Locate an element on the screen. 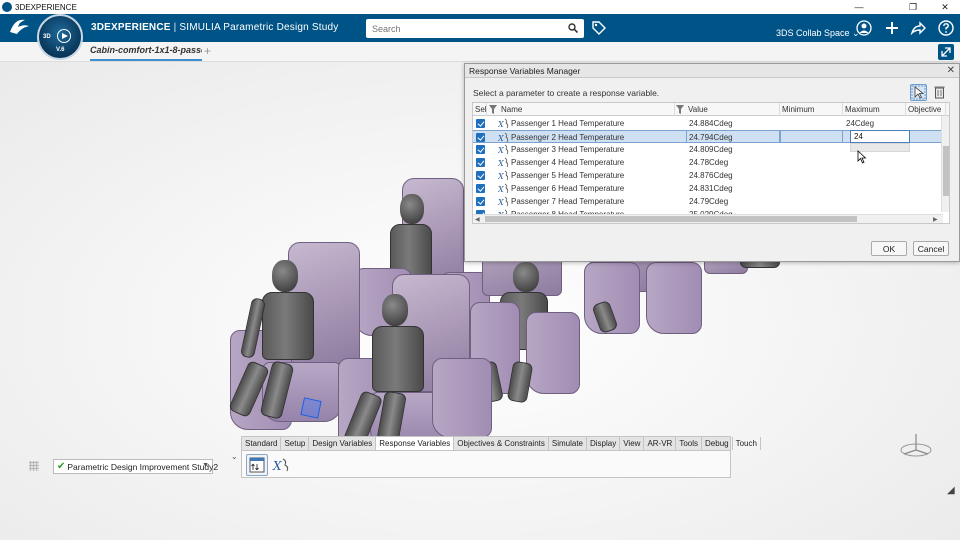  cell-value: 24.831Cdeg is located at coordinates (734, 188).